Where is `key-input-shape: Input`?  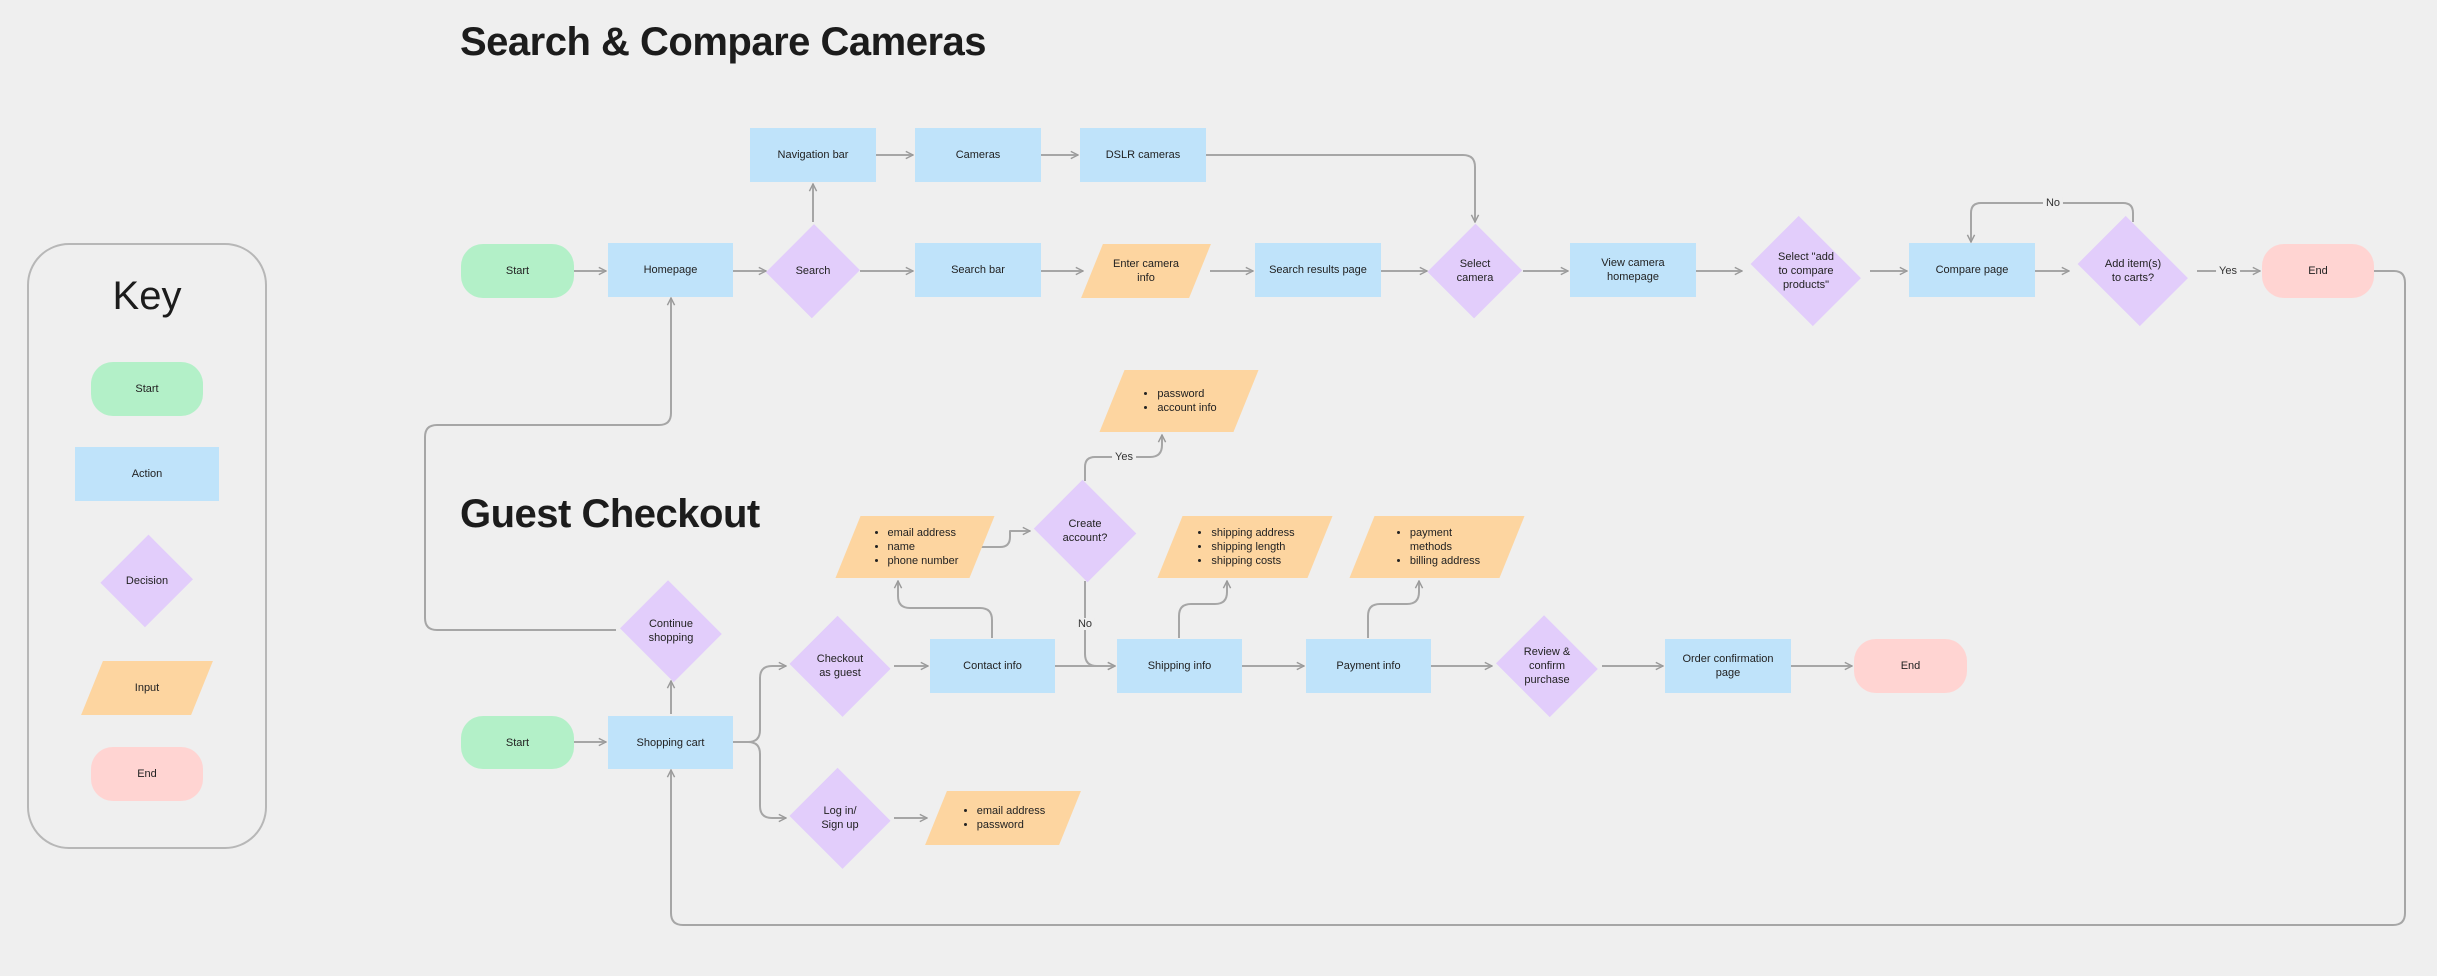
key-input-shape: Input is located at coordinates (147, 688).